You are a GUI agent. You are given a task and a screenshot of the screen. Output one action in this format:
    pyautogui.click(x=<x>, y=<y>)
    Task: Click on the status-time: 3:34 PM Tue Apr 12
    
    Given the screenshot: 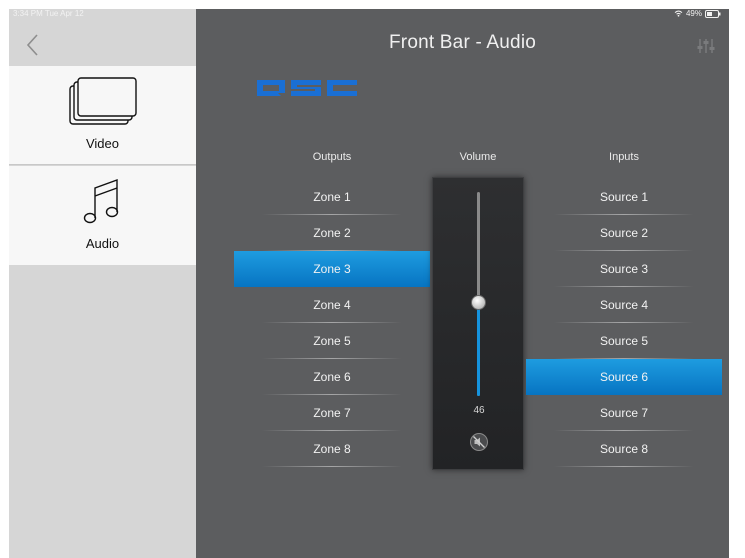 What is the action you would take?
    pyautogui.click(x=48, y=13)
    